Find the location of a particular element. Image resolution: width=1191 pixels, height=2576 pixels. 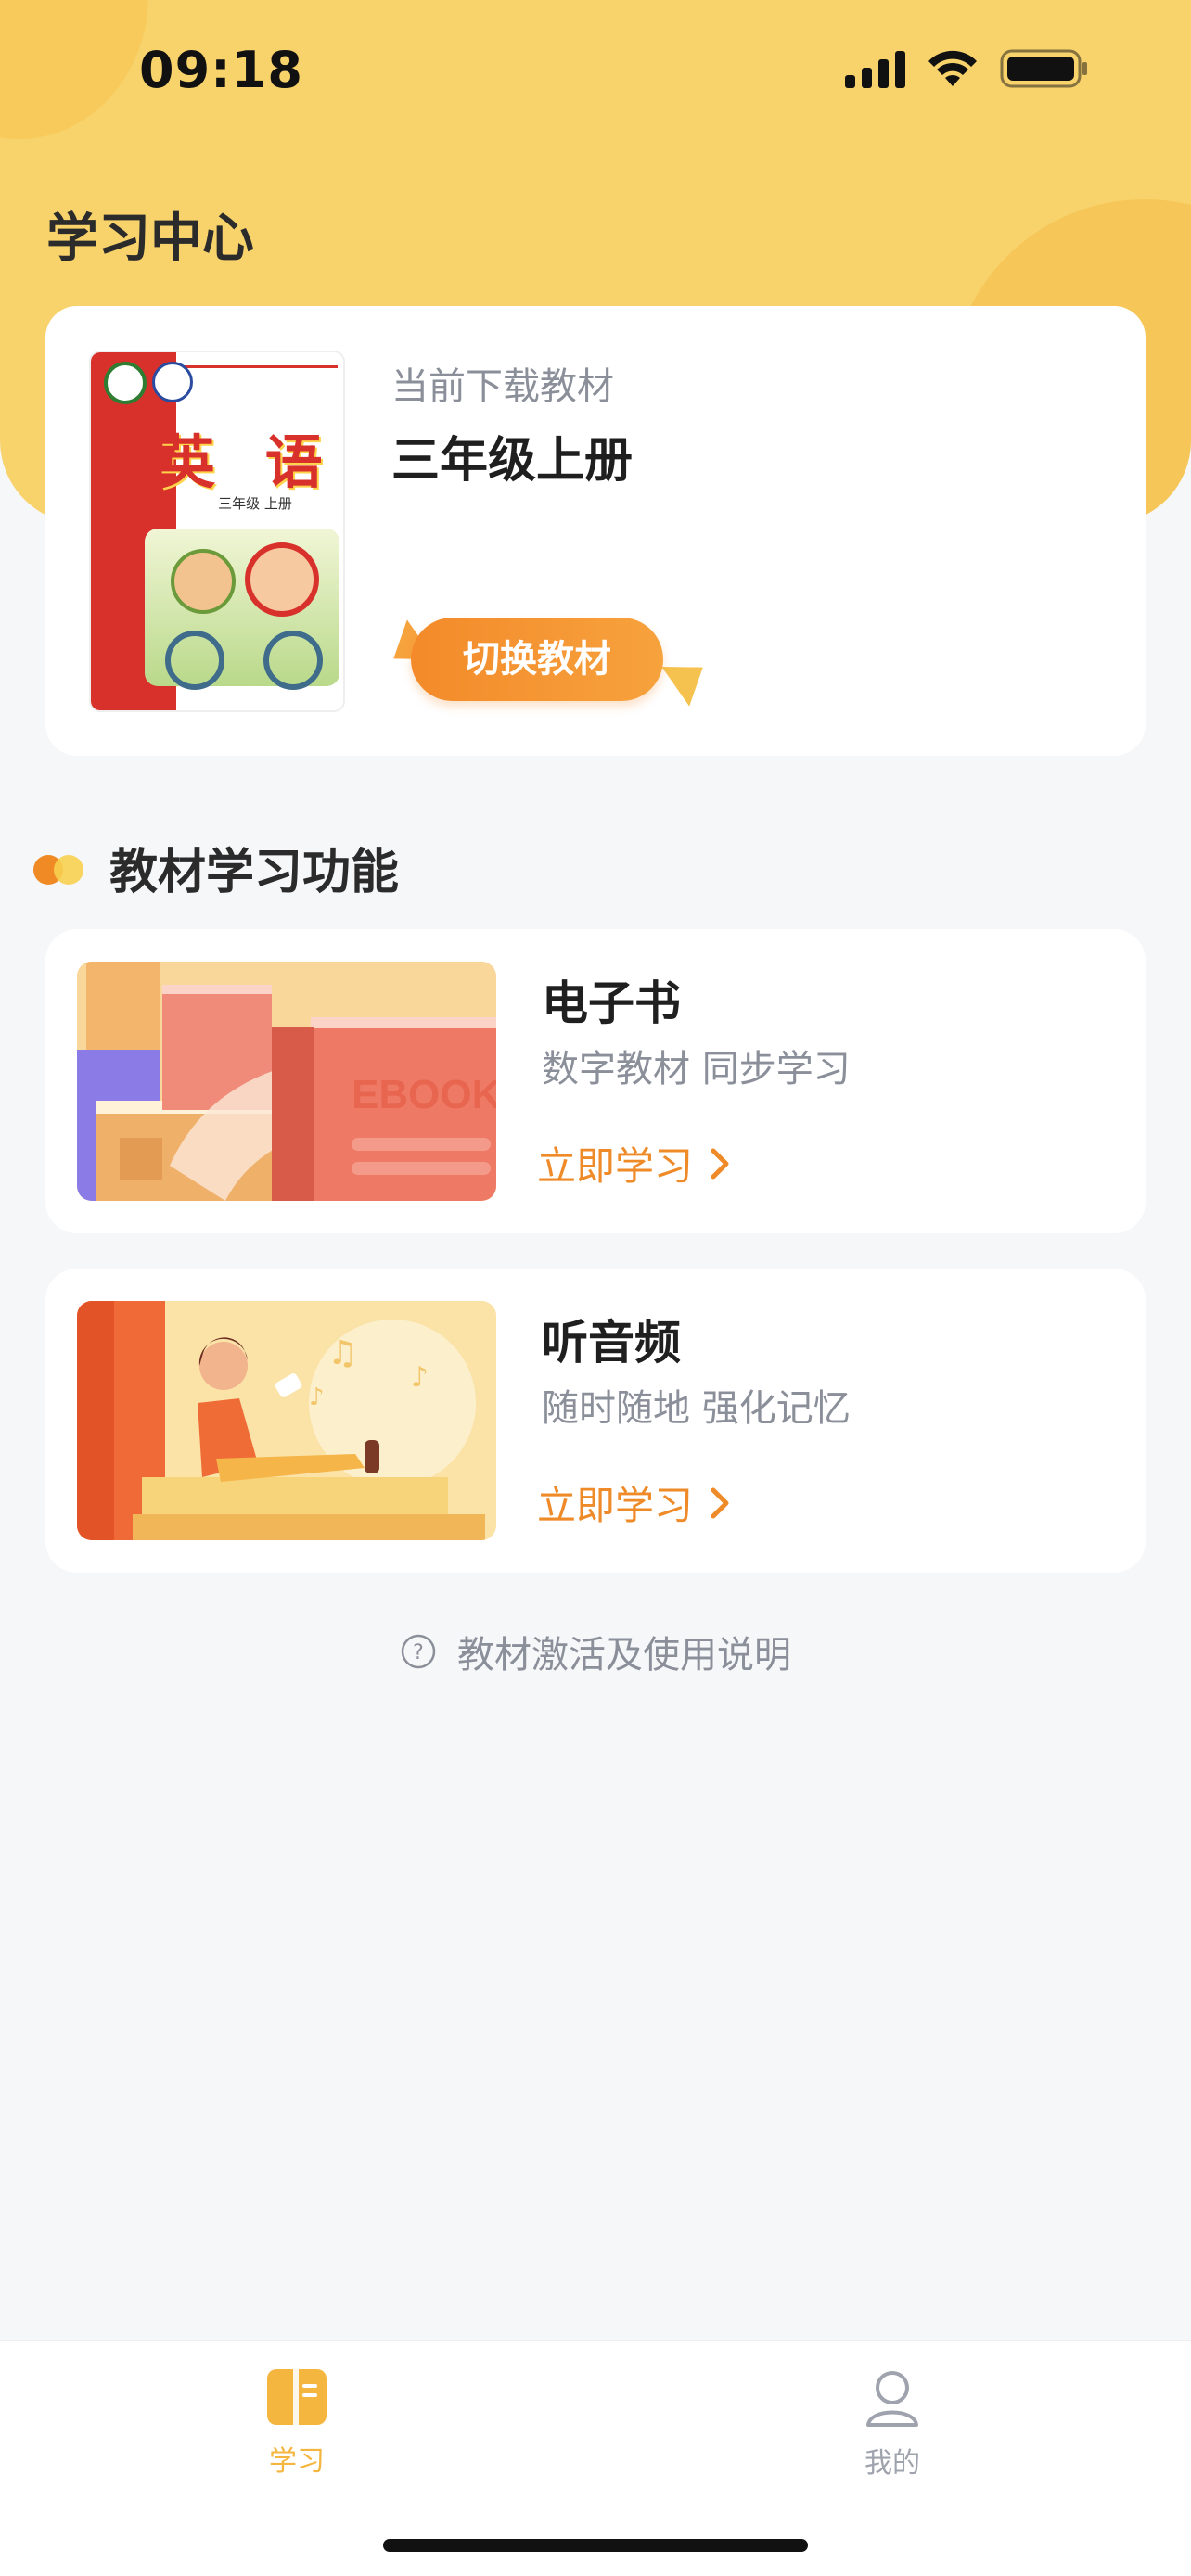

wifi-icon is located at coordinates (952, 68).